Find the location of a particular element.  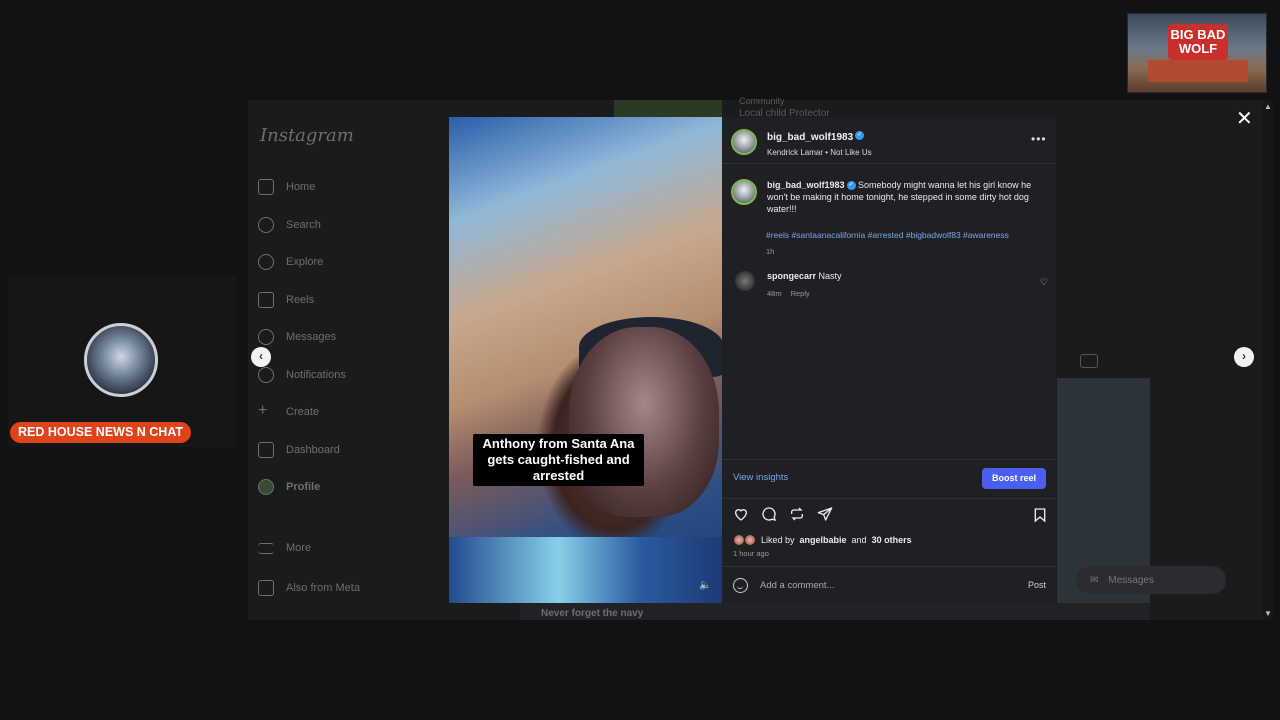

nav-profile: Profile is located at coordinates (289, 487).